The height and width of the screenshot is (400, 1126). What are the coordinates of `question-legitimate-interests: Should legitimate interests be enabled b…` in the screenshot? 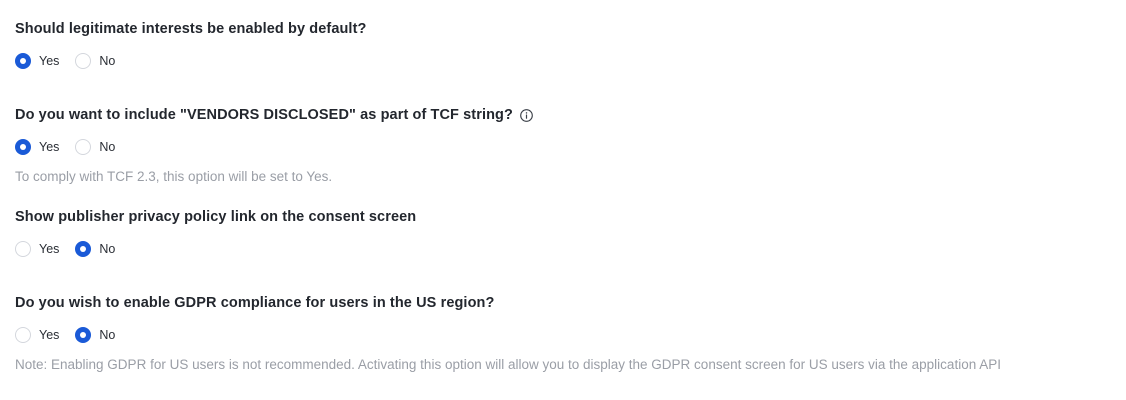 It's located at (190, 29).